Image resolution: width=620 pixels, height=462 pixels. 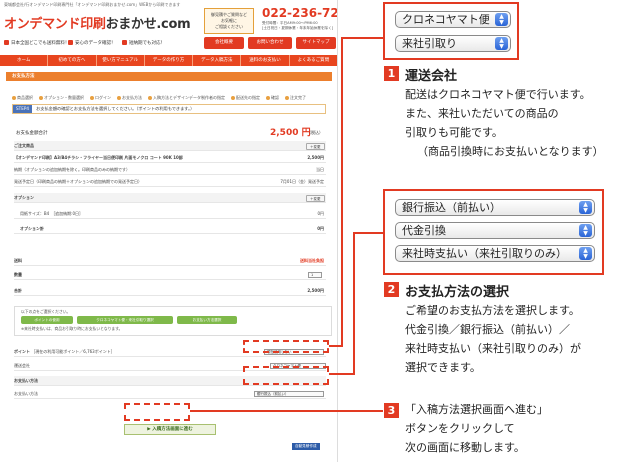 I want to click on connector-2c, so click(x=368, y=233).